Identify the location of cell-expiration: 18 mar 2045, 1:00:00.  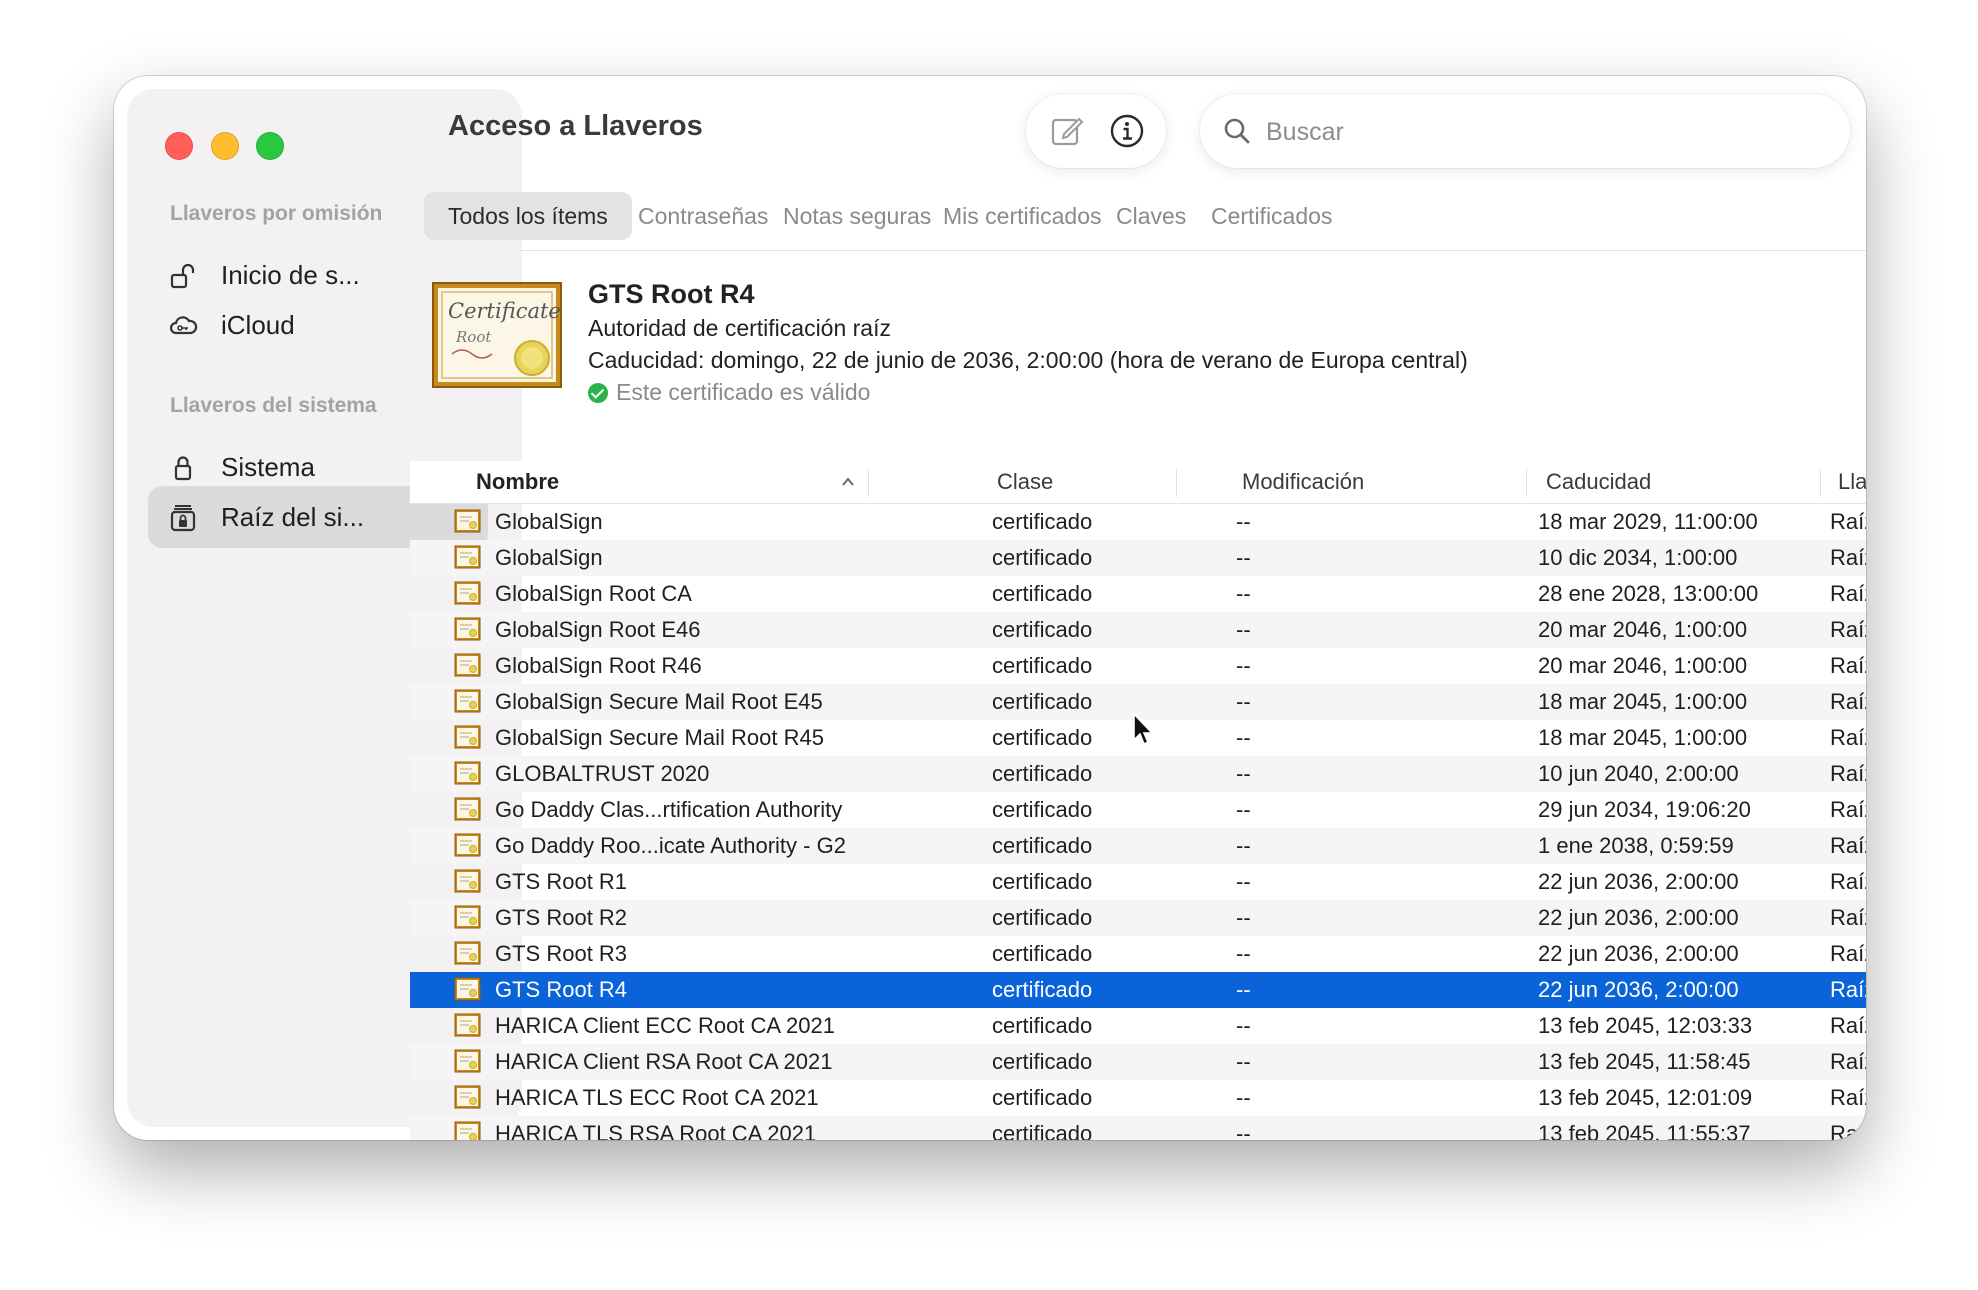
(1643, 701).